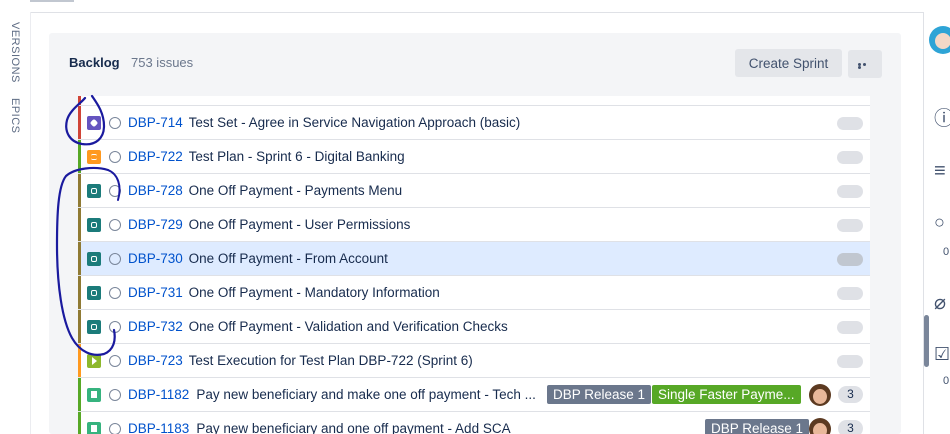  I want to click on epics-toggle: EPICS, so click(15, 116).